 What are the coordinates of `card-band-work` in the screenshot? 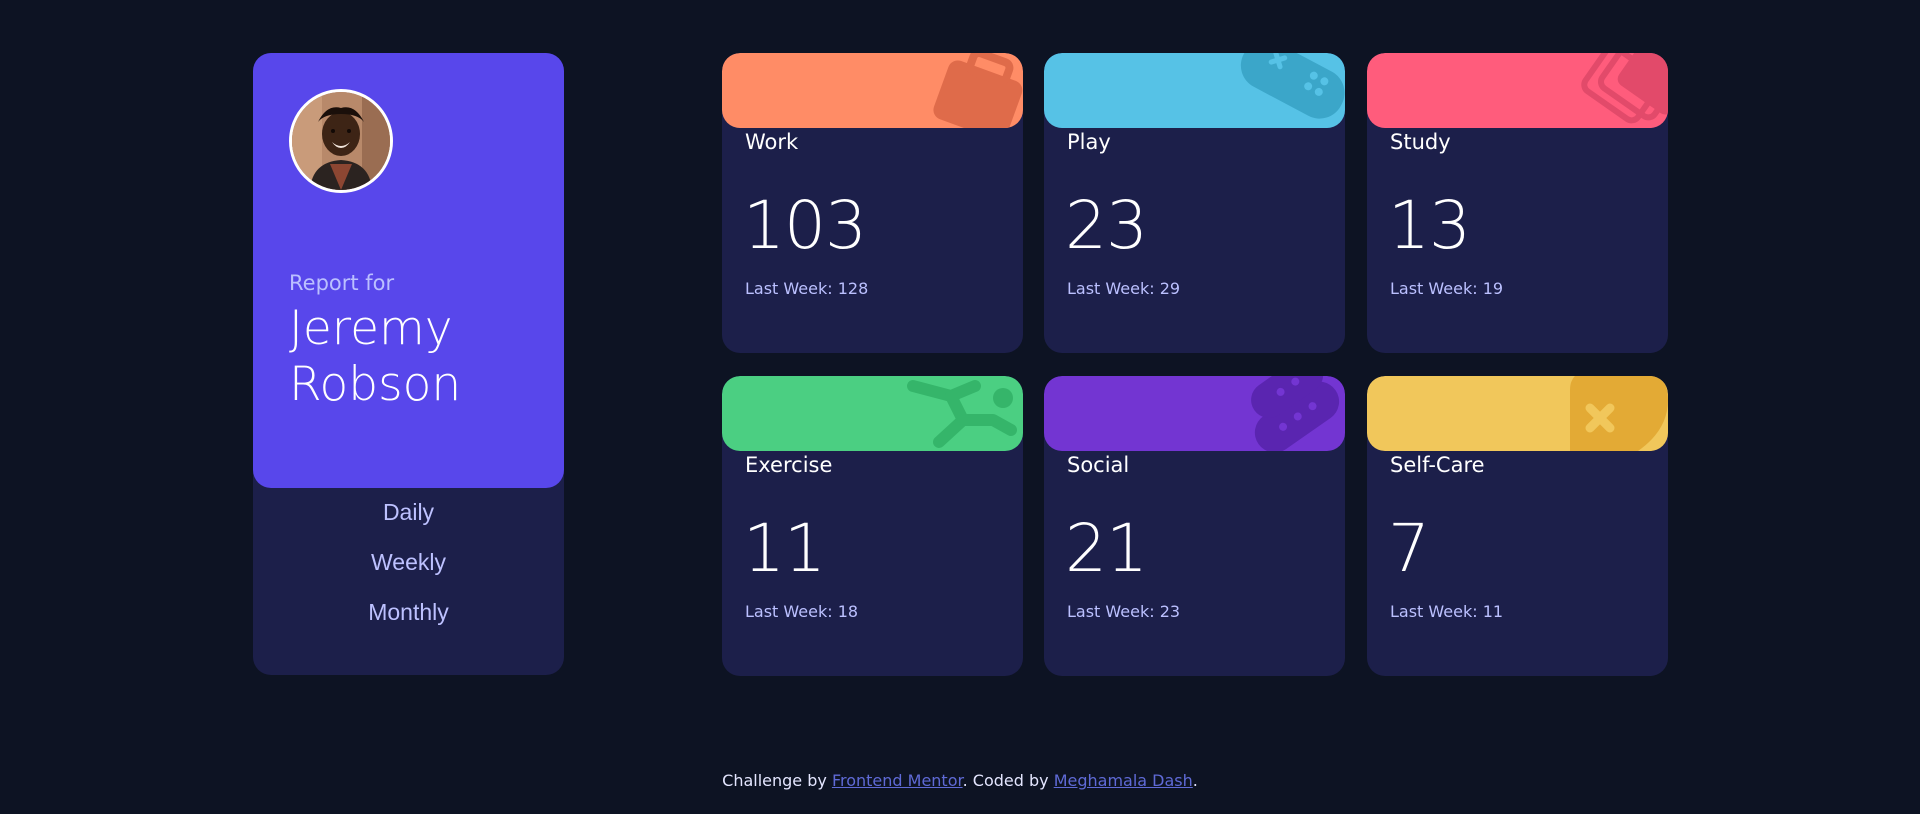 It's located at (872, 90).